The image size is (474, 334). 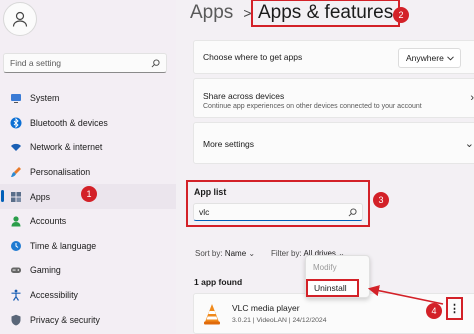 I want to click on brush-icon, so click(x=16, y=172).